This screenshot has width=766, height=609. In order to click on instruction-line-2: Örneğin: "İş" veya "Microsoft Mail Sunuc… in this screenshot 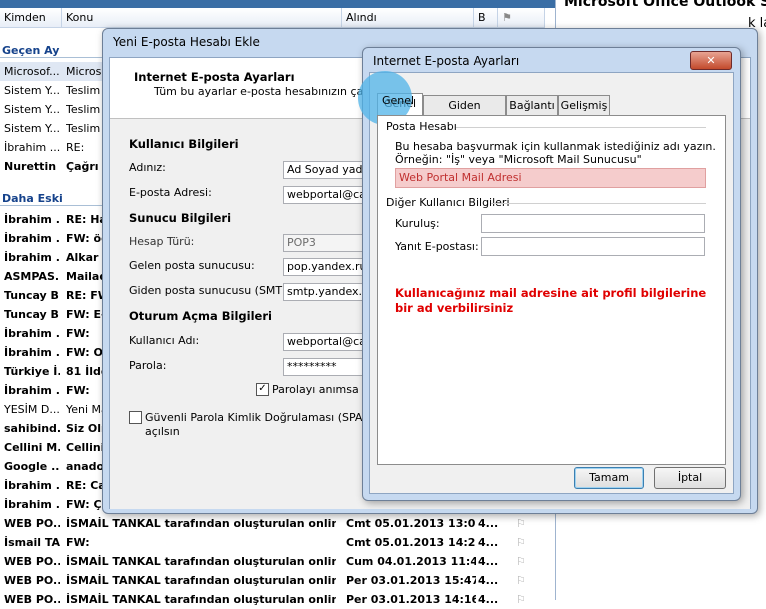, I will do `click(518, 159)`.